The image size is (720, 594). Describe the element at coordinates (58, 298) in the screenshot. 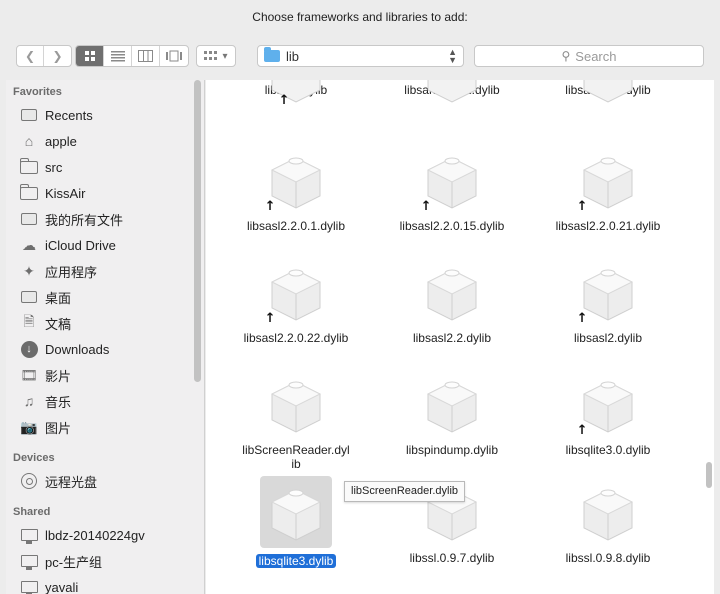

I see `sidebar-item-label: 桌面` at that location.